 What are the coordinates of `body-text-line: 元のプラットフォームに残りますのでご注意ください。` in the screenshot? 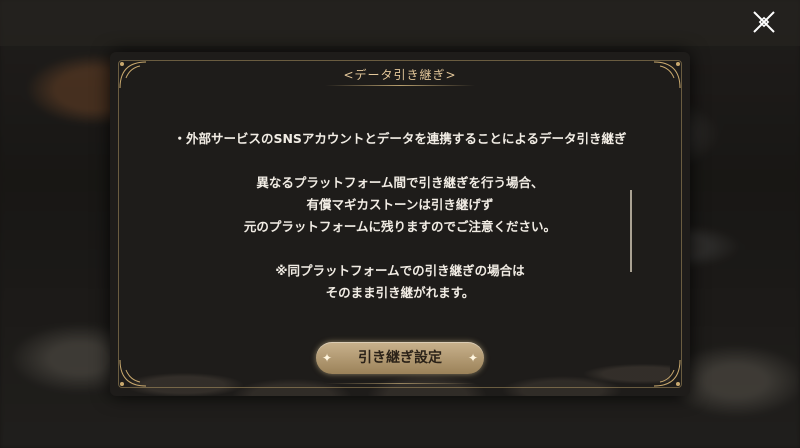 It's located at (400, 226).